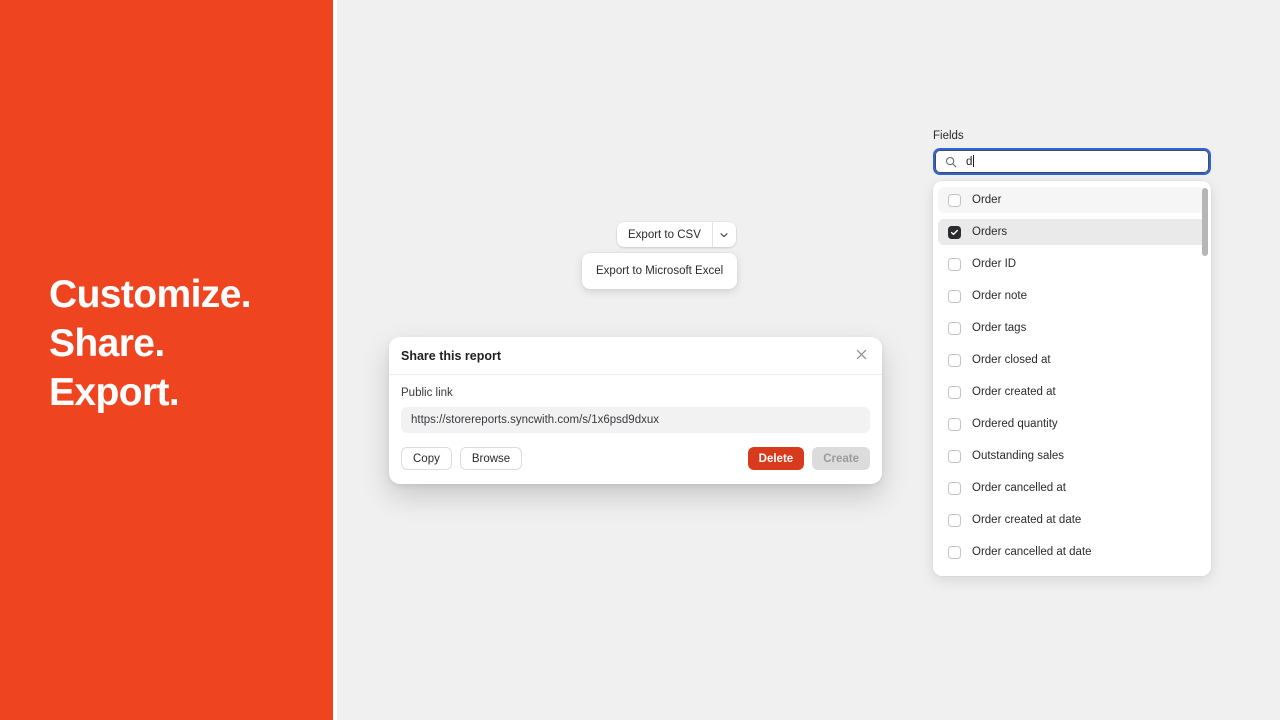 Image resolution: width=1280 pixels, height=720 pixels. I want to click on checkbox-checked, so click(954, 232).